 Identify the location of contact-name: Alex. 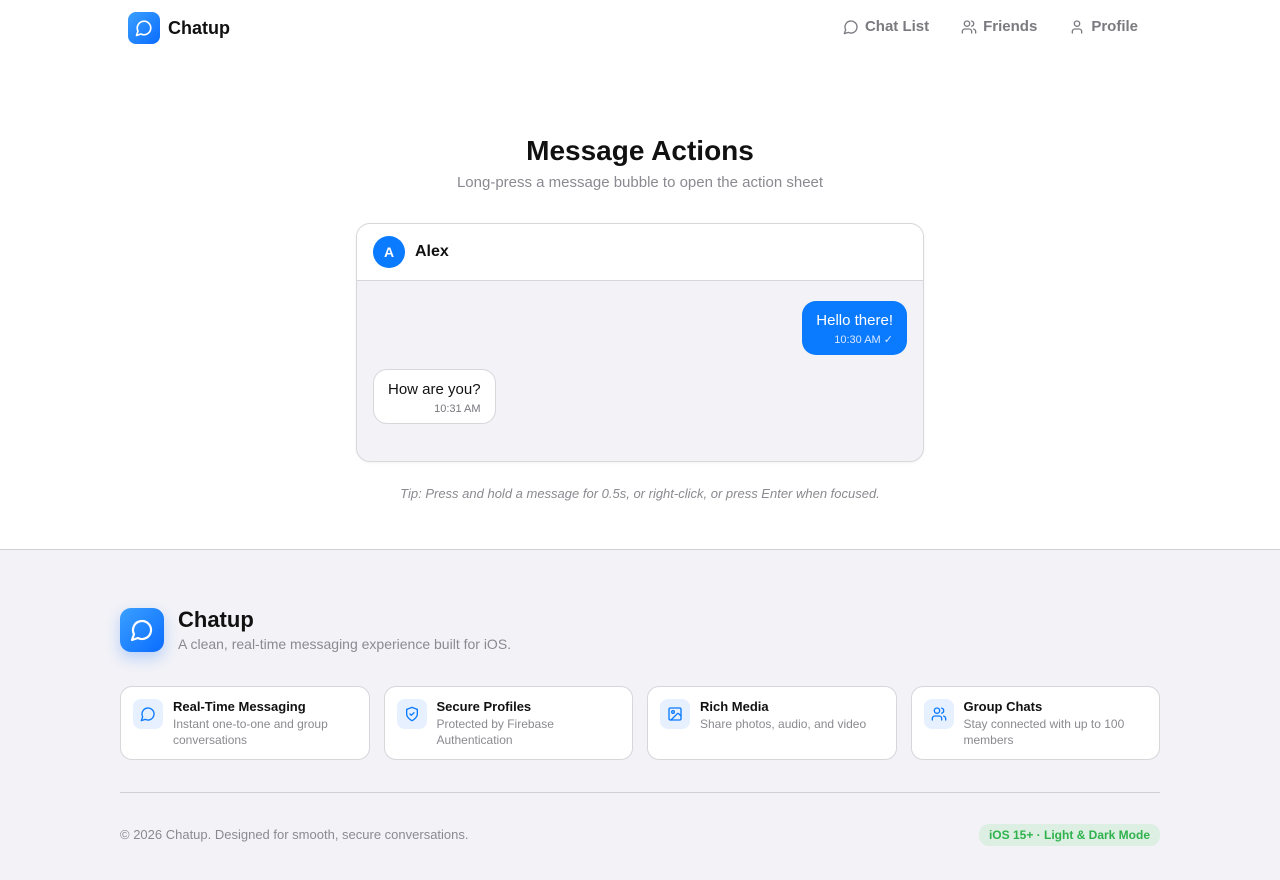
(432, 251).